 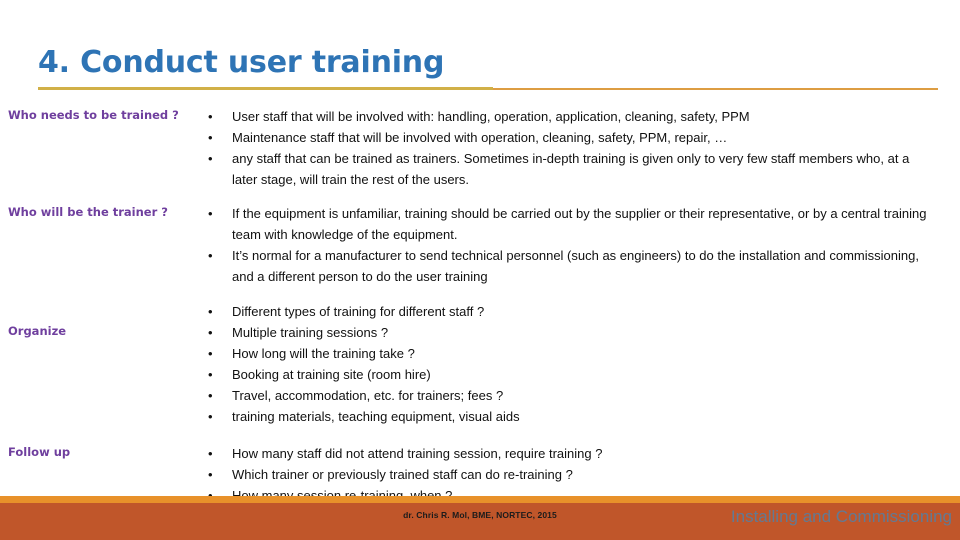 What do you see at coordinates (715, 89) in the screenshot?
I see `title-underline-right-segment` at bounding box center [715, 89].